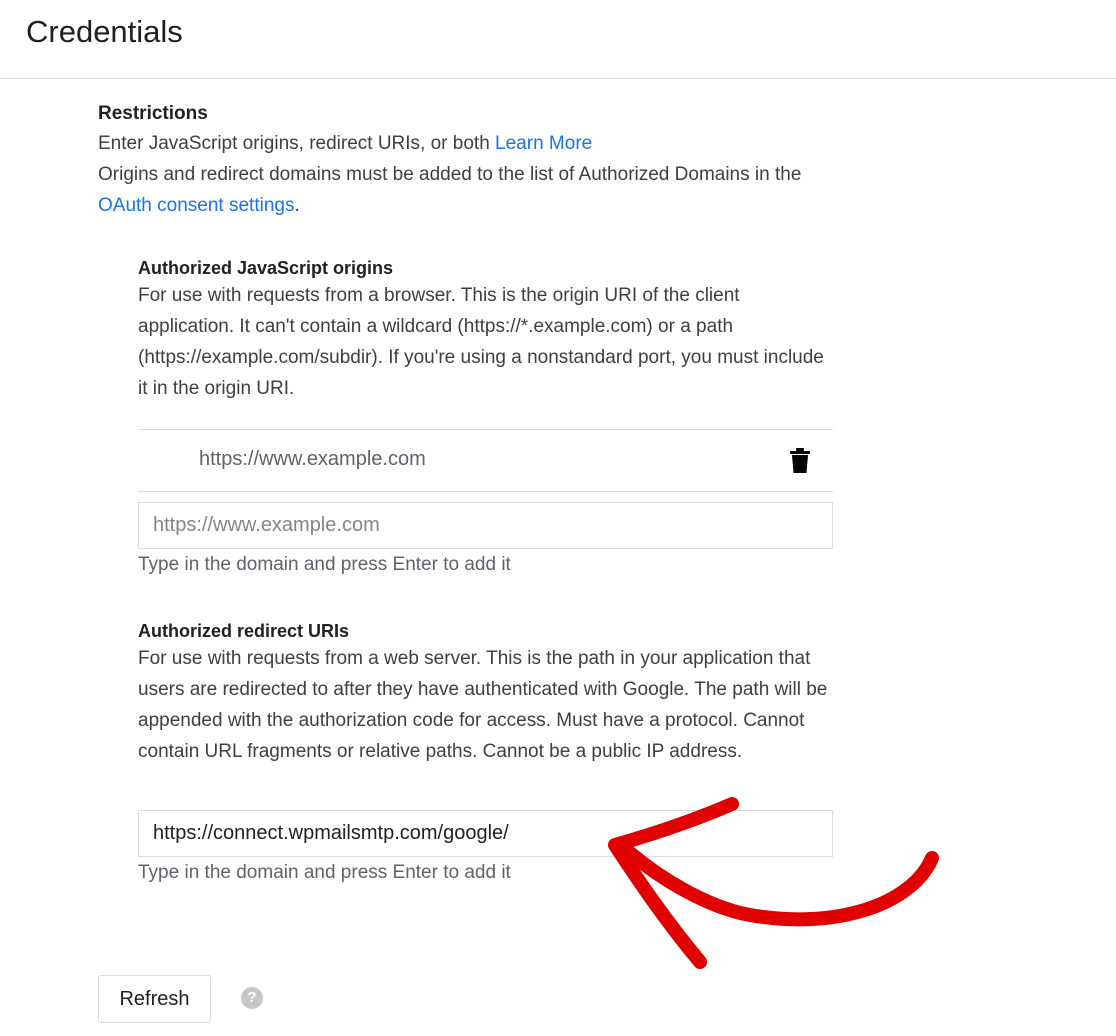 This screenshot has width=1116, height=1036. What do you see at coordinates (244, 631) in the screenshot?
I see `redirect-uris-heading: Authorized redirect URIs` at bounding box center [244, 631].